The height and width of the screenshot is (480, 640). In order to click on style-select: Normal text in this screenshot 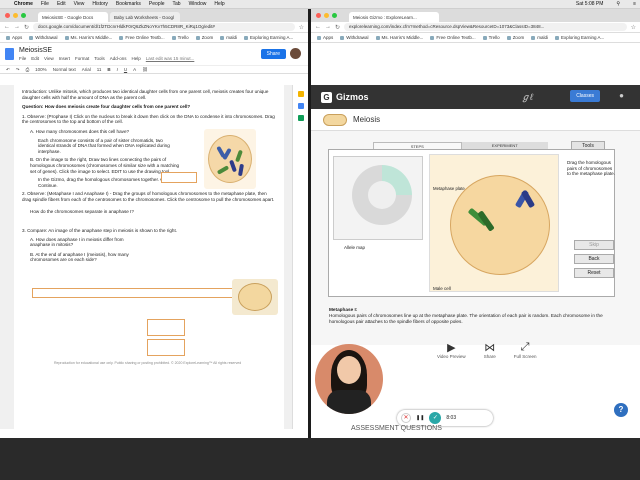, I will do `click(64, 69)`.